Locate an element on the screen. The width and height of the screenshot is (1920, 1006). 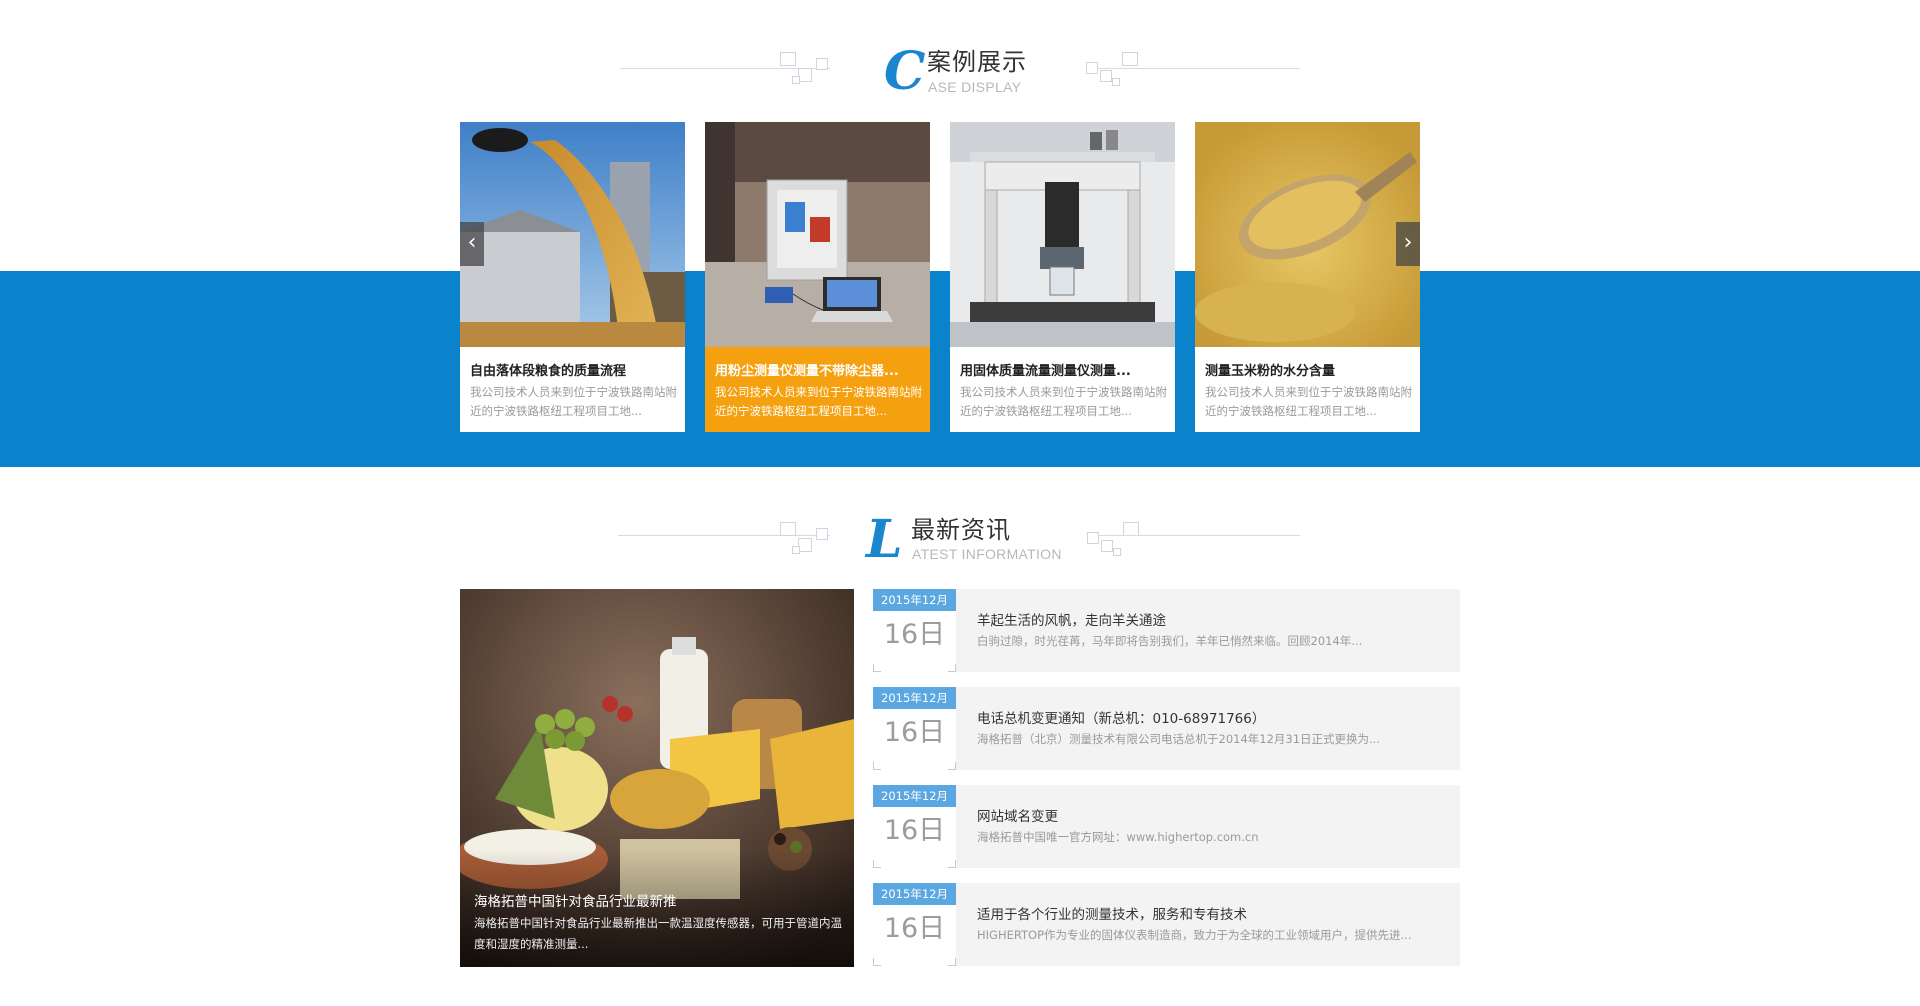
news-heading-subtitle: ATEST INFORMATION is located at coordinates (987, 554).